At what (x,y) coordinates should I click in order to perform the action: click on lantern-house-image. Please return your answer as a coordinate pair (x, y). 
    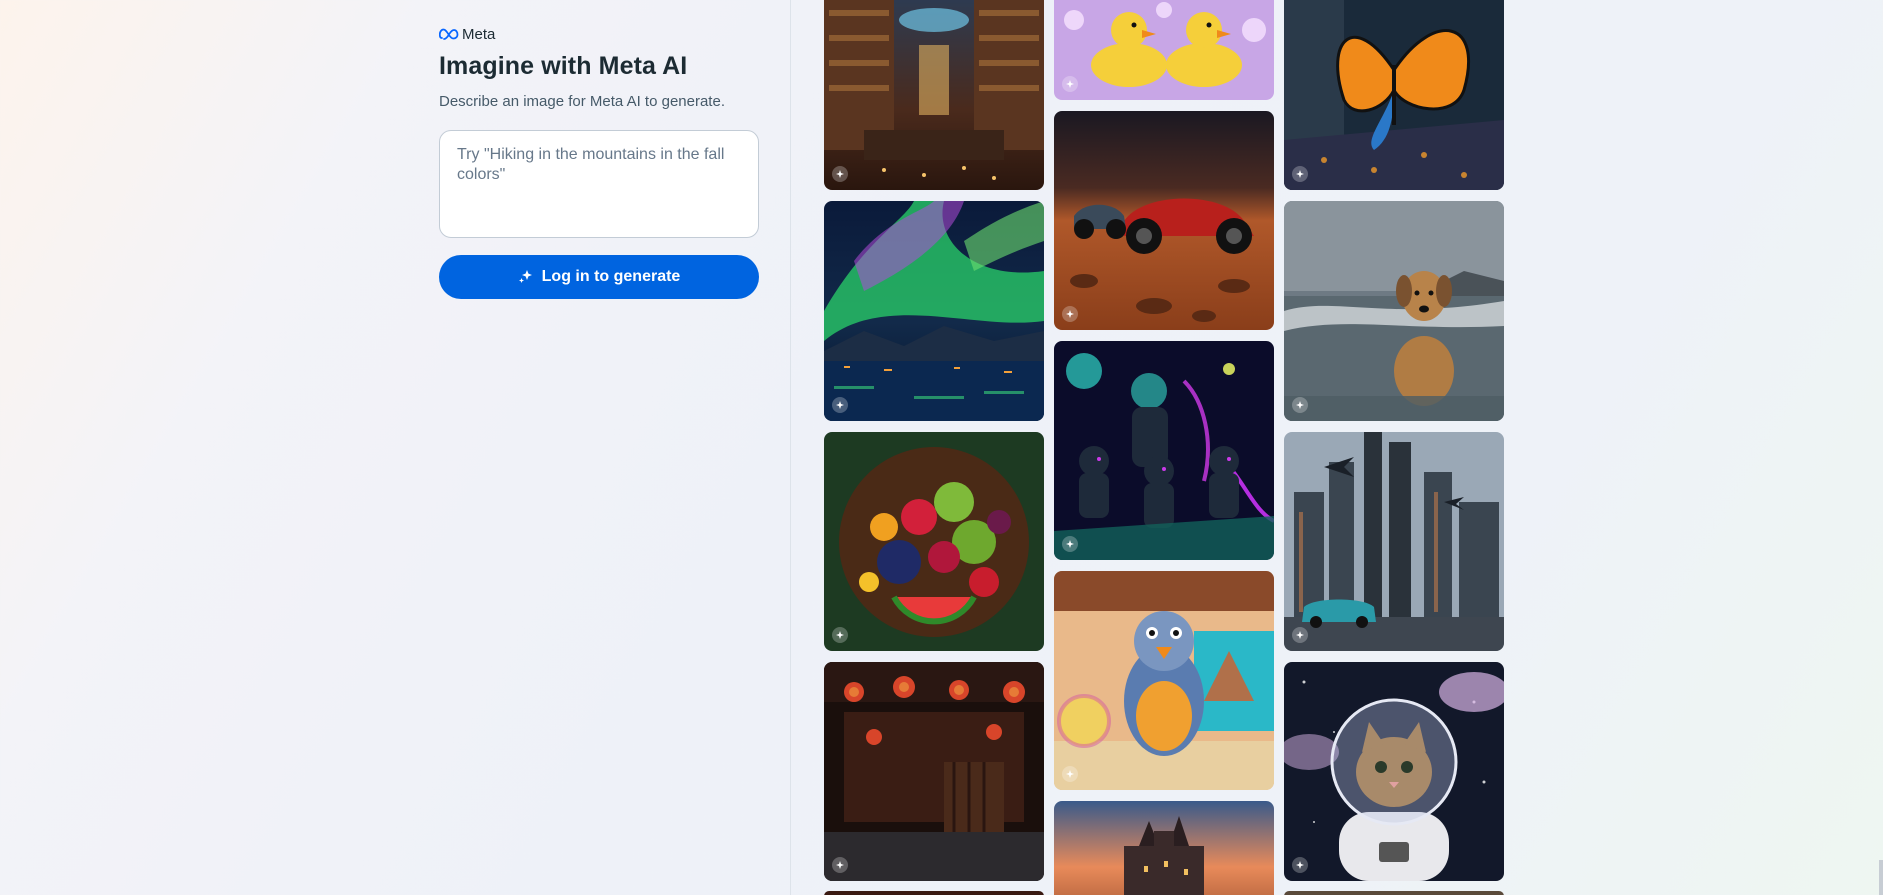
    Looking at the image, I should click on (934, 771).